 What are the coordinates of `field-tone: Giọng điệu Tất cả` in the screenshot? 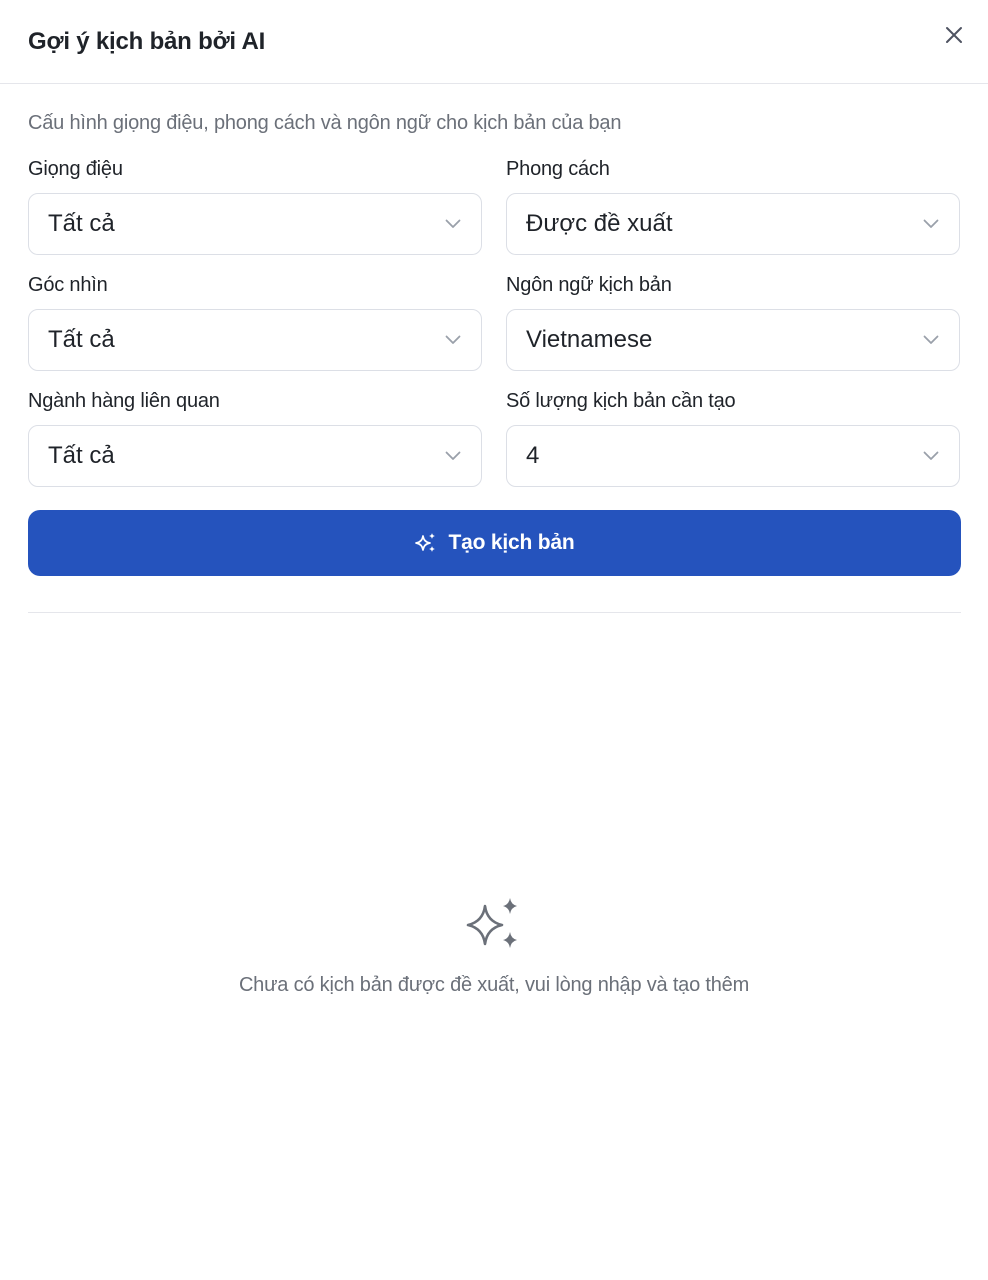 It's located at (255, 206).